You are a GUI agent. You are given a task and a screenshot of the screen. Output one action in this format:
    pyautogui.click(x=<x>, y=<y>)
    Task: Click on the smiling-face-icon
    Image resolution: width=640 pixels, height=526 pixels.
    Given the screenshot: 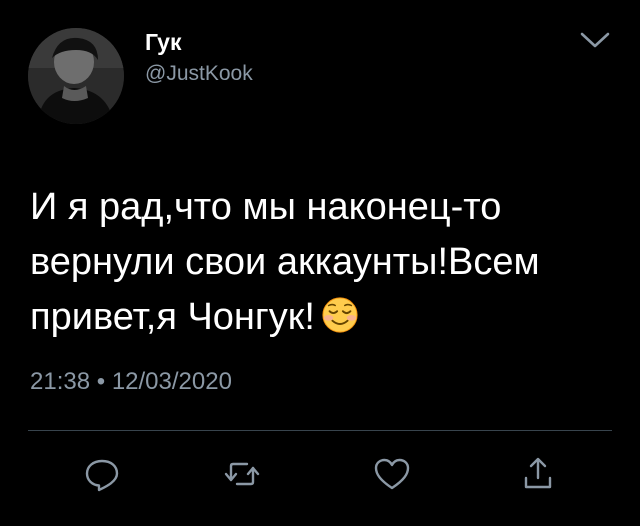 What is the action you would take?
    pyautogui.click(x=340, y=315)
    